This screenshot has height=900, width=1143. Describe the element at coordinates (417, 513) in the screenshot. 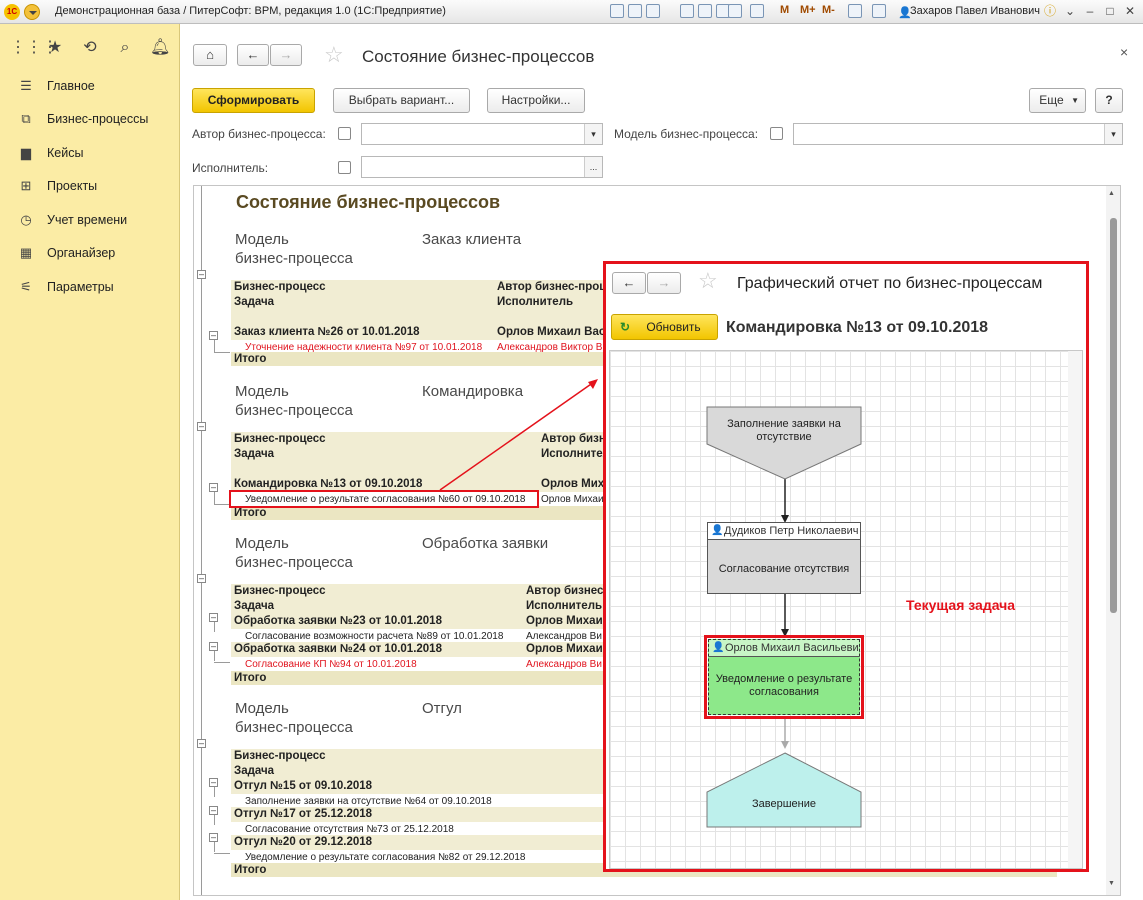

I see `total-row: Итого` at that location.